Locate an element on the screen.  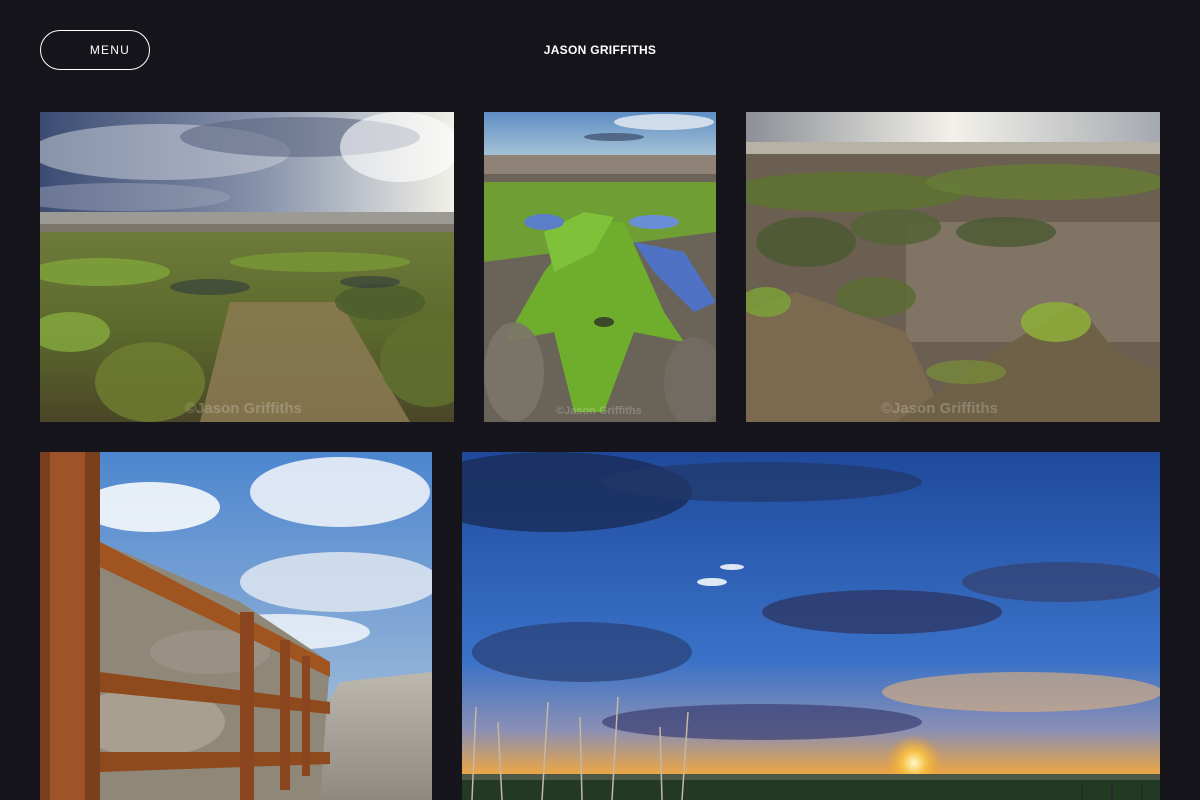
gallery-photo-rusty-fence is located at coordinates (236, 626).